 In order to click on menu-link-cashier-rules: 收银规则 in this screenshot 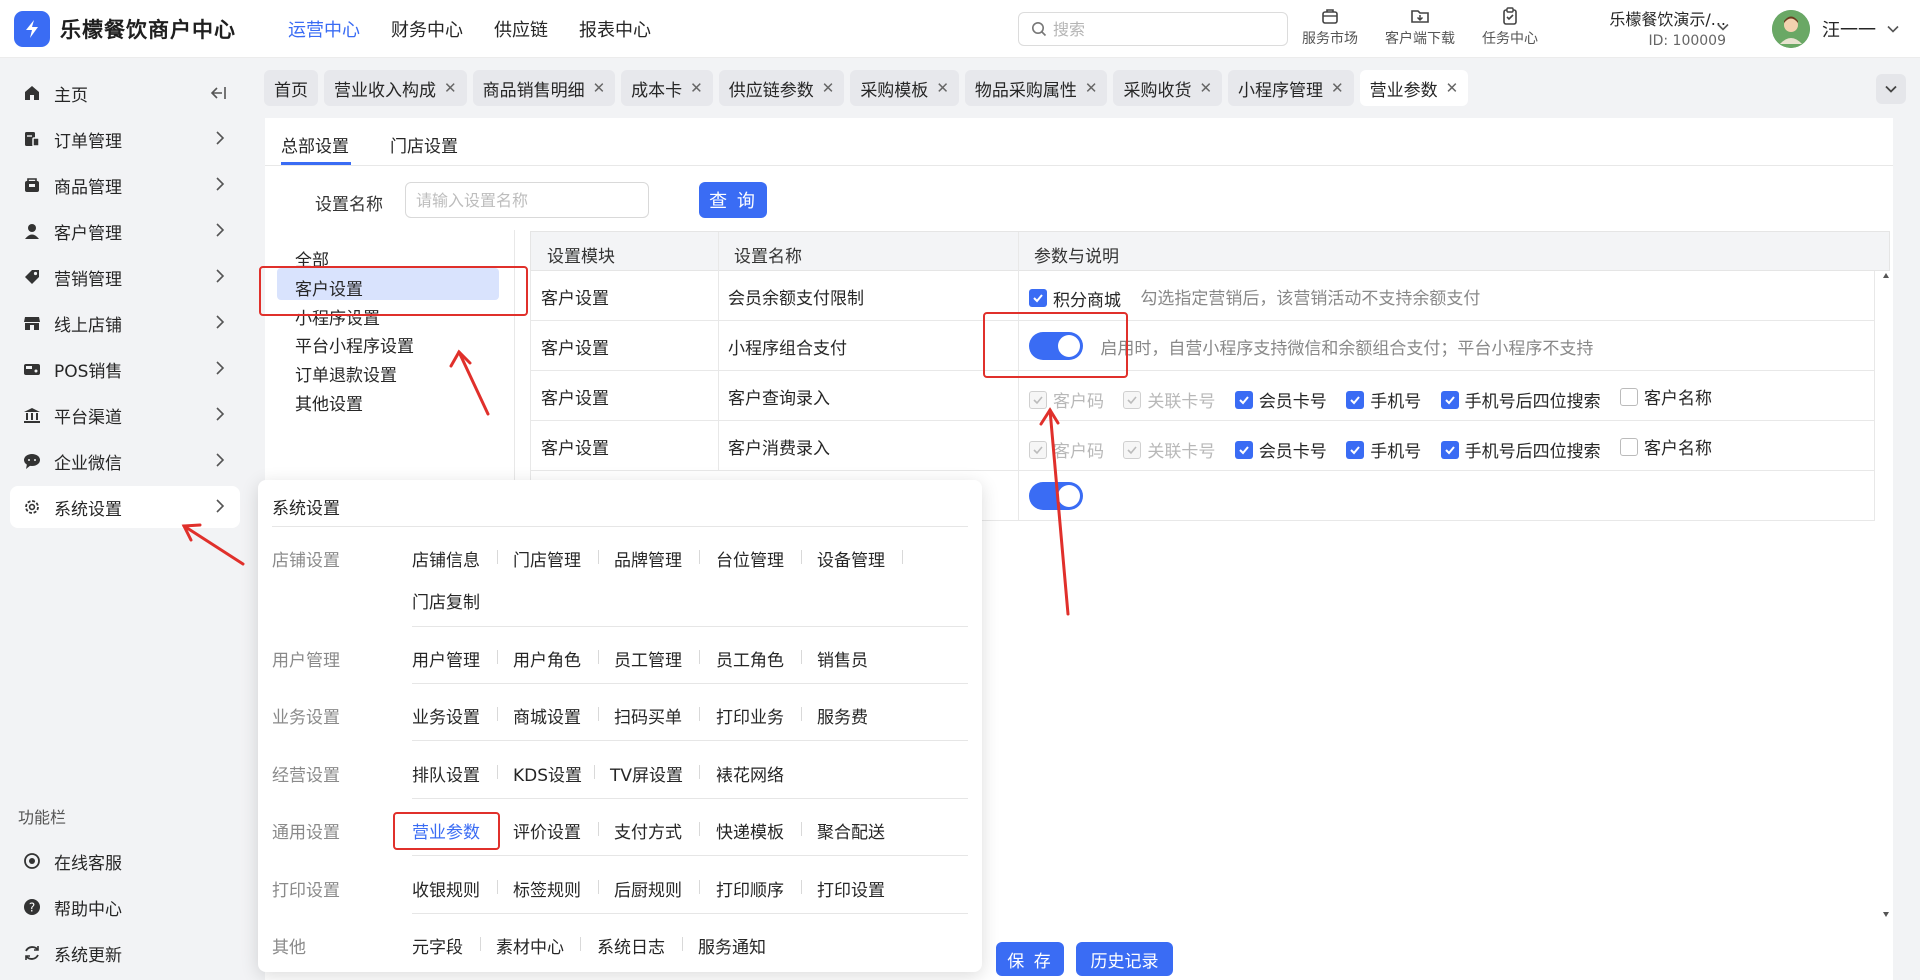, I will do `click(446, 888)`.